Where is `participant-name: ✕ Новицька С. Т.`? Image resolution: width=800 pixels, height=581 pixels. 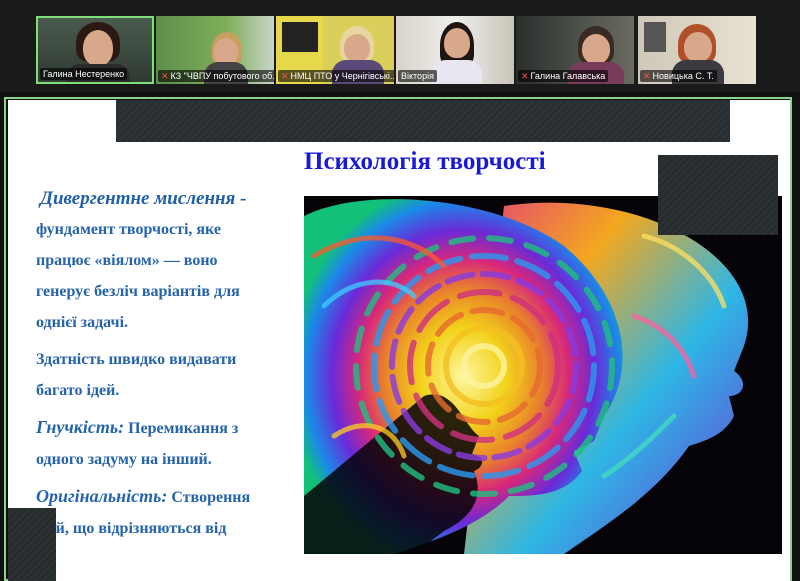 participant-name: ✕ Новицька С. Т. is located at coordinates (678, 76).